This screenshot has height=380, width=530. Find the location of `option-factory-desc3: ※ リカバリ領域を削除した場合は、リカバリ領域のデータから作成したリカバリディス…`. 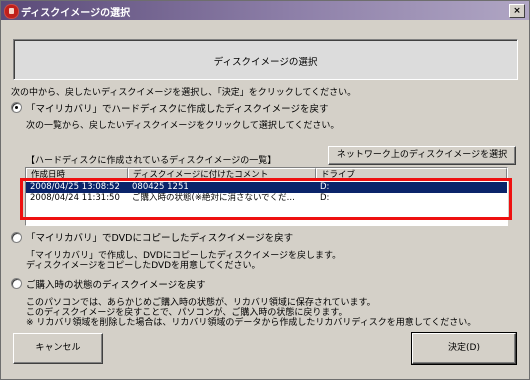

option-factory-desc3: ※ リカバリ領域を削除した場合は、リカバリ領域のデータから作成したリカバリディス… is located at coordinates (251, 323).